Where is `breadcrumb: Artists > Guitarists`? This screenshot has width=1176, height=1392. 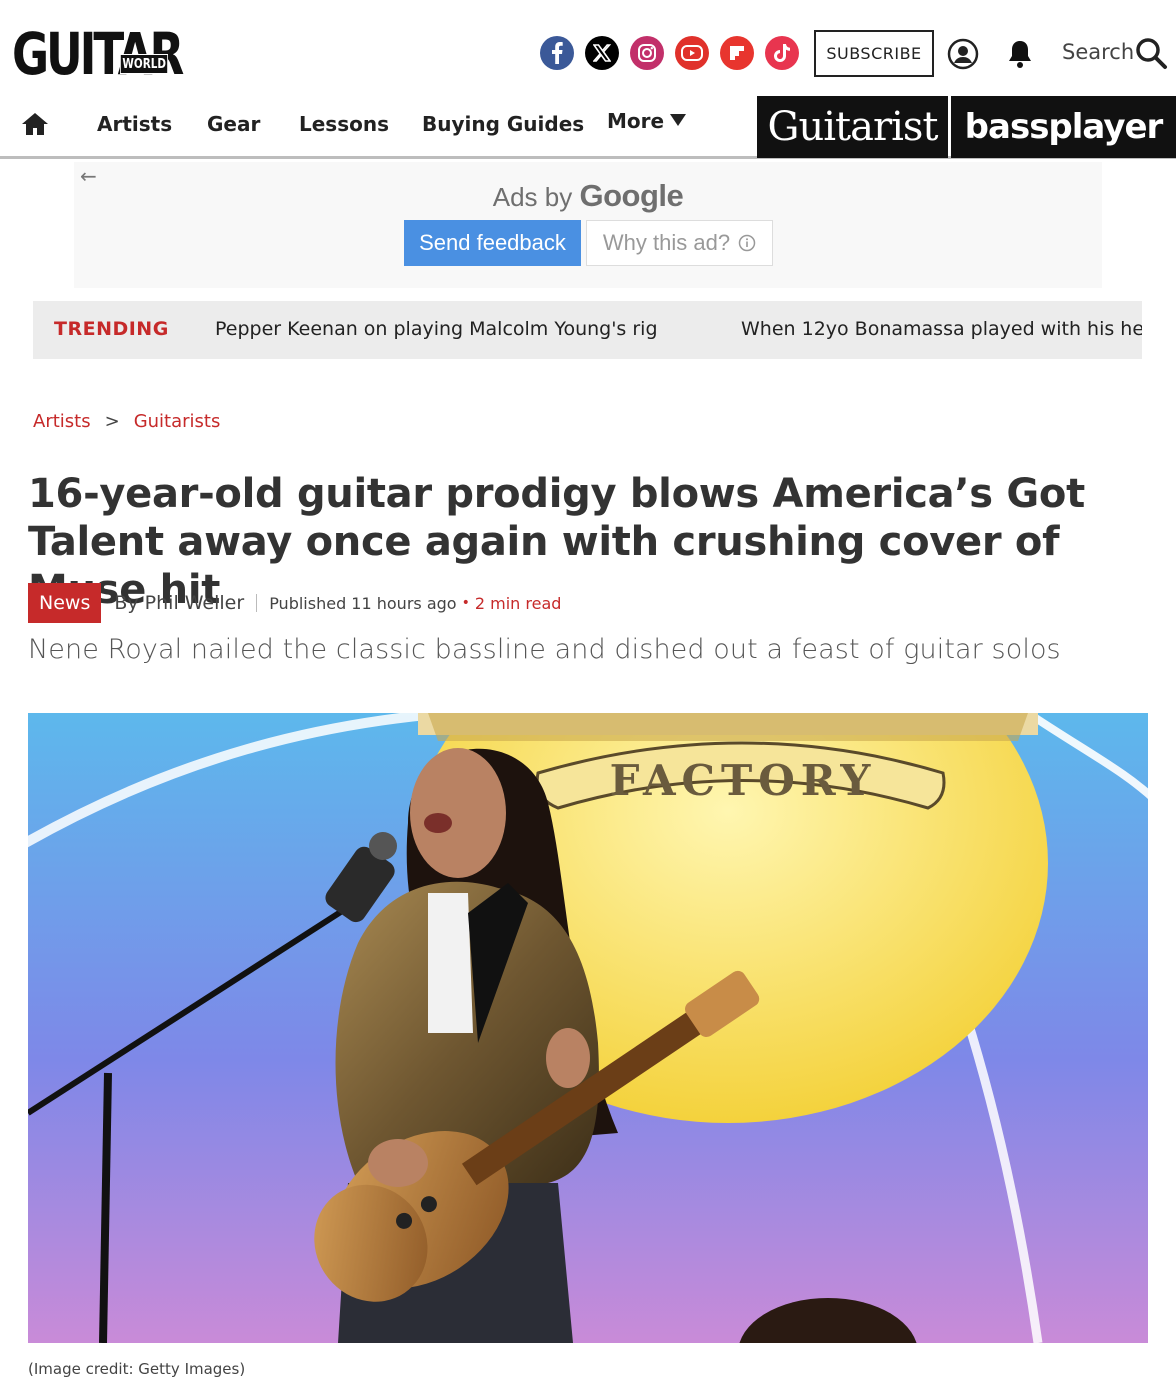 breadcrumb: Artists > Guitarists is located at coordinates (126, 421).